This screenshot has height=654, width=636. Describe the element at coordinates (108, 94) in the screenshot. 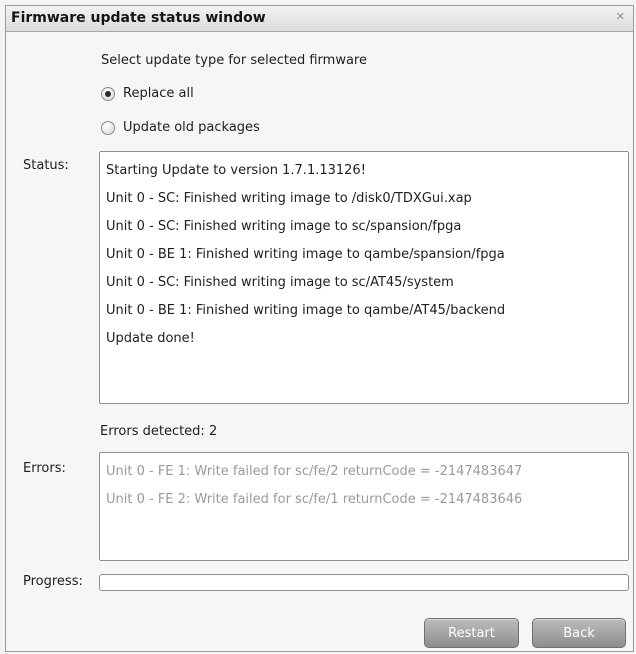

I see `radio-button-selected` at that location.